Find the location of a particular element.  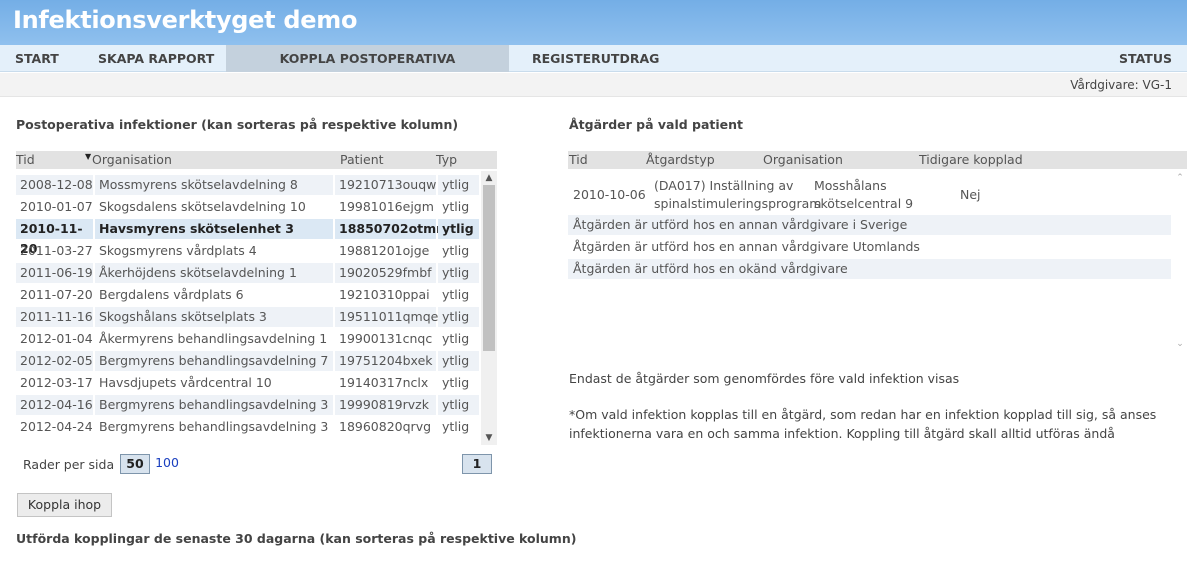

nav-skapa-rapport: SKAPA RAPPORT is located at coordinates (156, 58).